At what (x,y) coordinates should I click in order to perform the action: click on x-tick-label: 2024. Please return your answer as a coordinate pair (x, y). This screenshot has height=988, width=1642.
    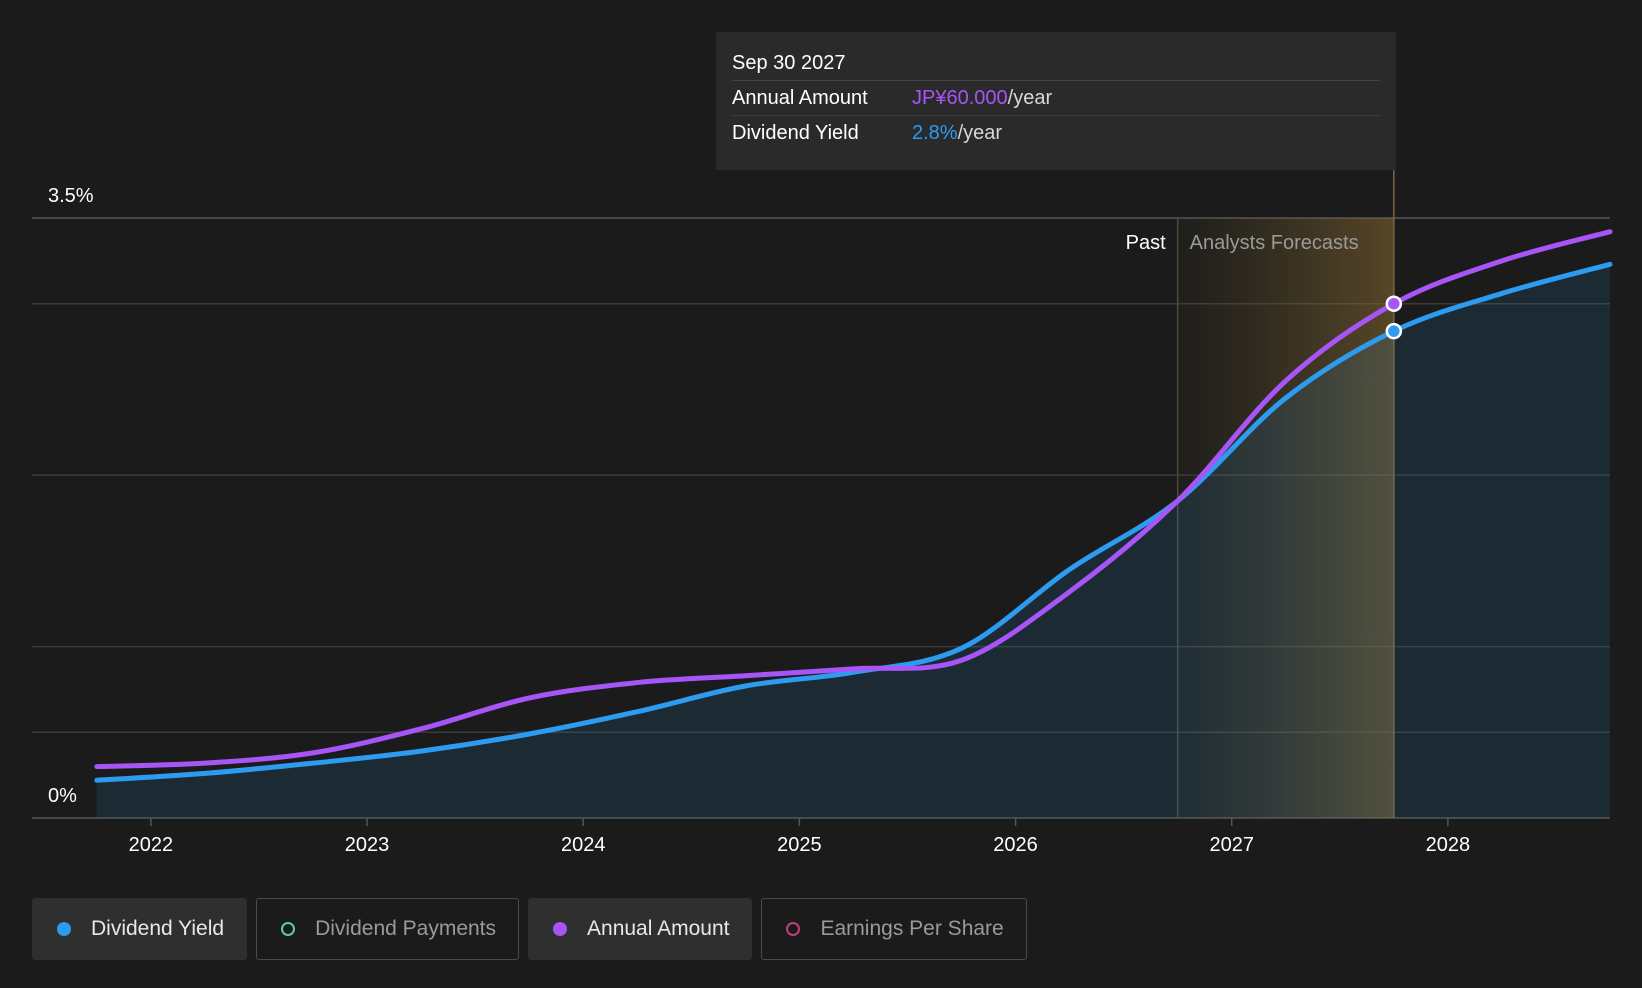
    Looking at the image, I should click on (583, 845).